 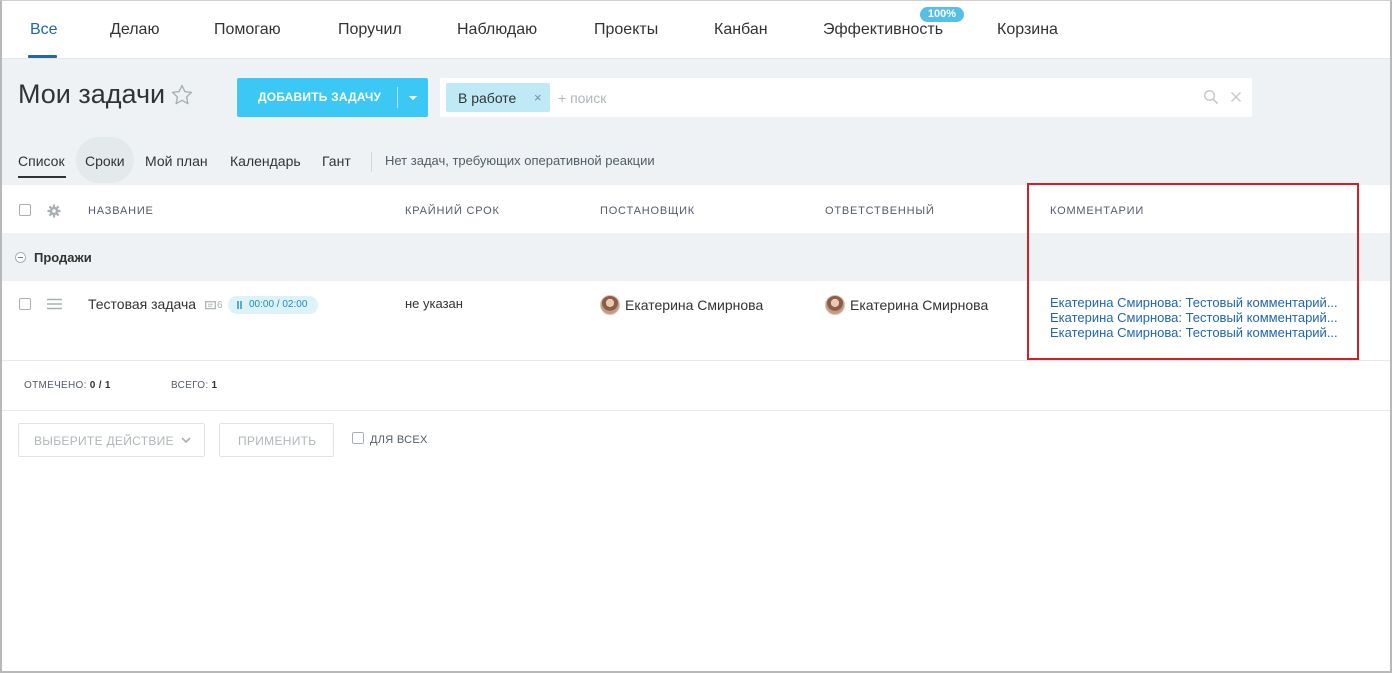 I want to click on pause-icon, so click(x=239, y=305).